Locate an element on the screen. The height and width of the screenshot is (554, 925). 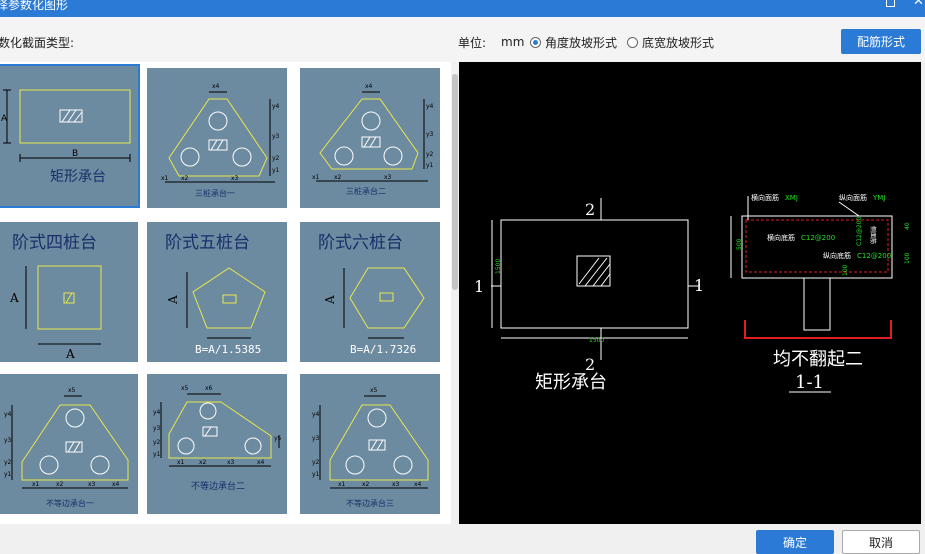
top-rebar-v: 纵向面筋 is located at coordinates (853, 197).